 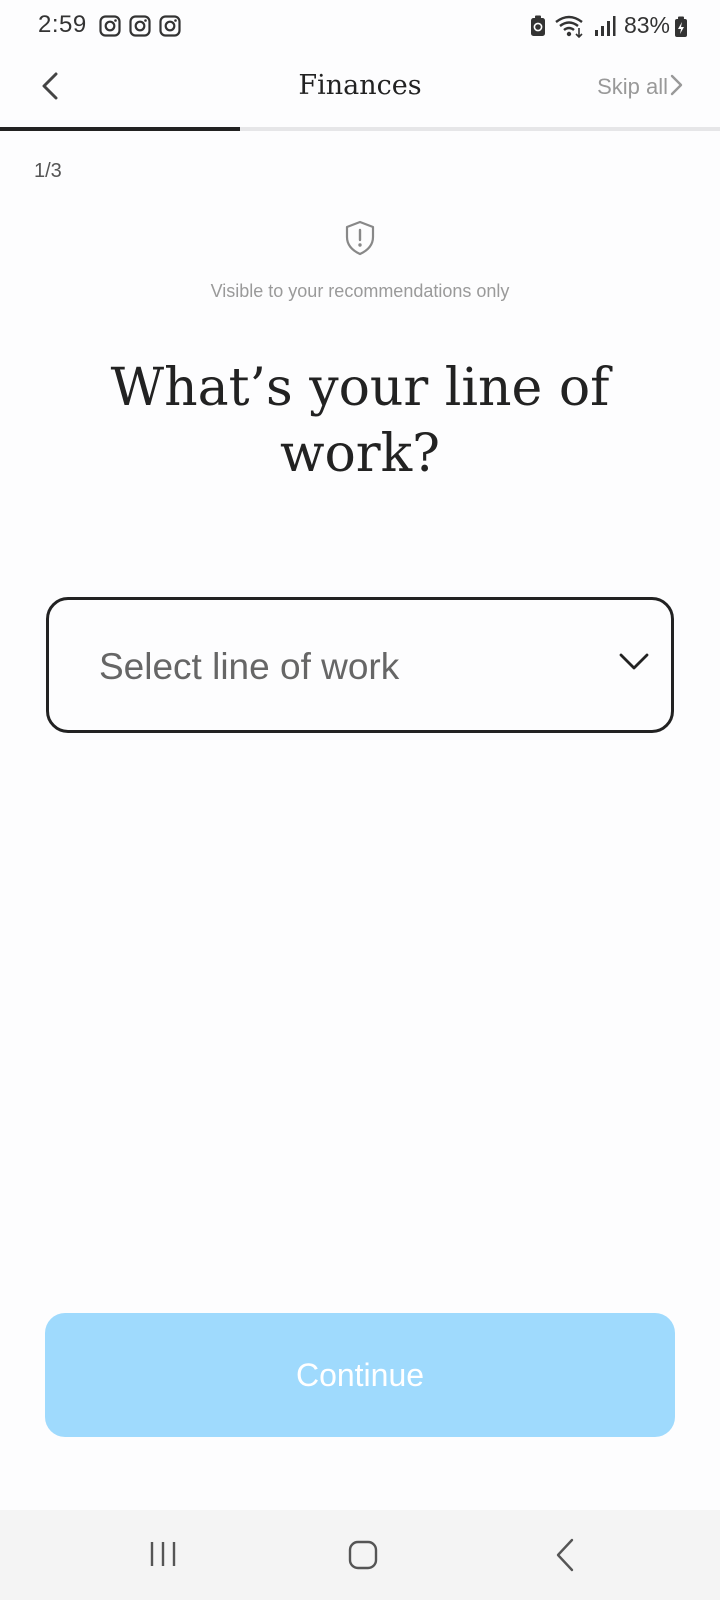 I want to click on progress-fill, so click(x=120, y=129).